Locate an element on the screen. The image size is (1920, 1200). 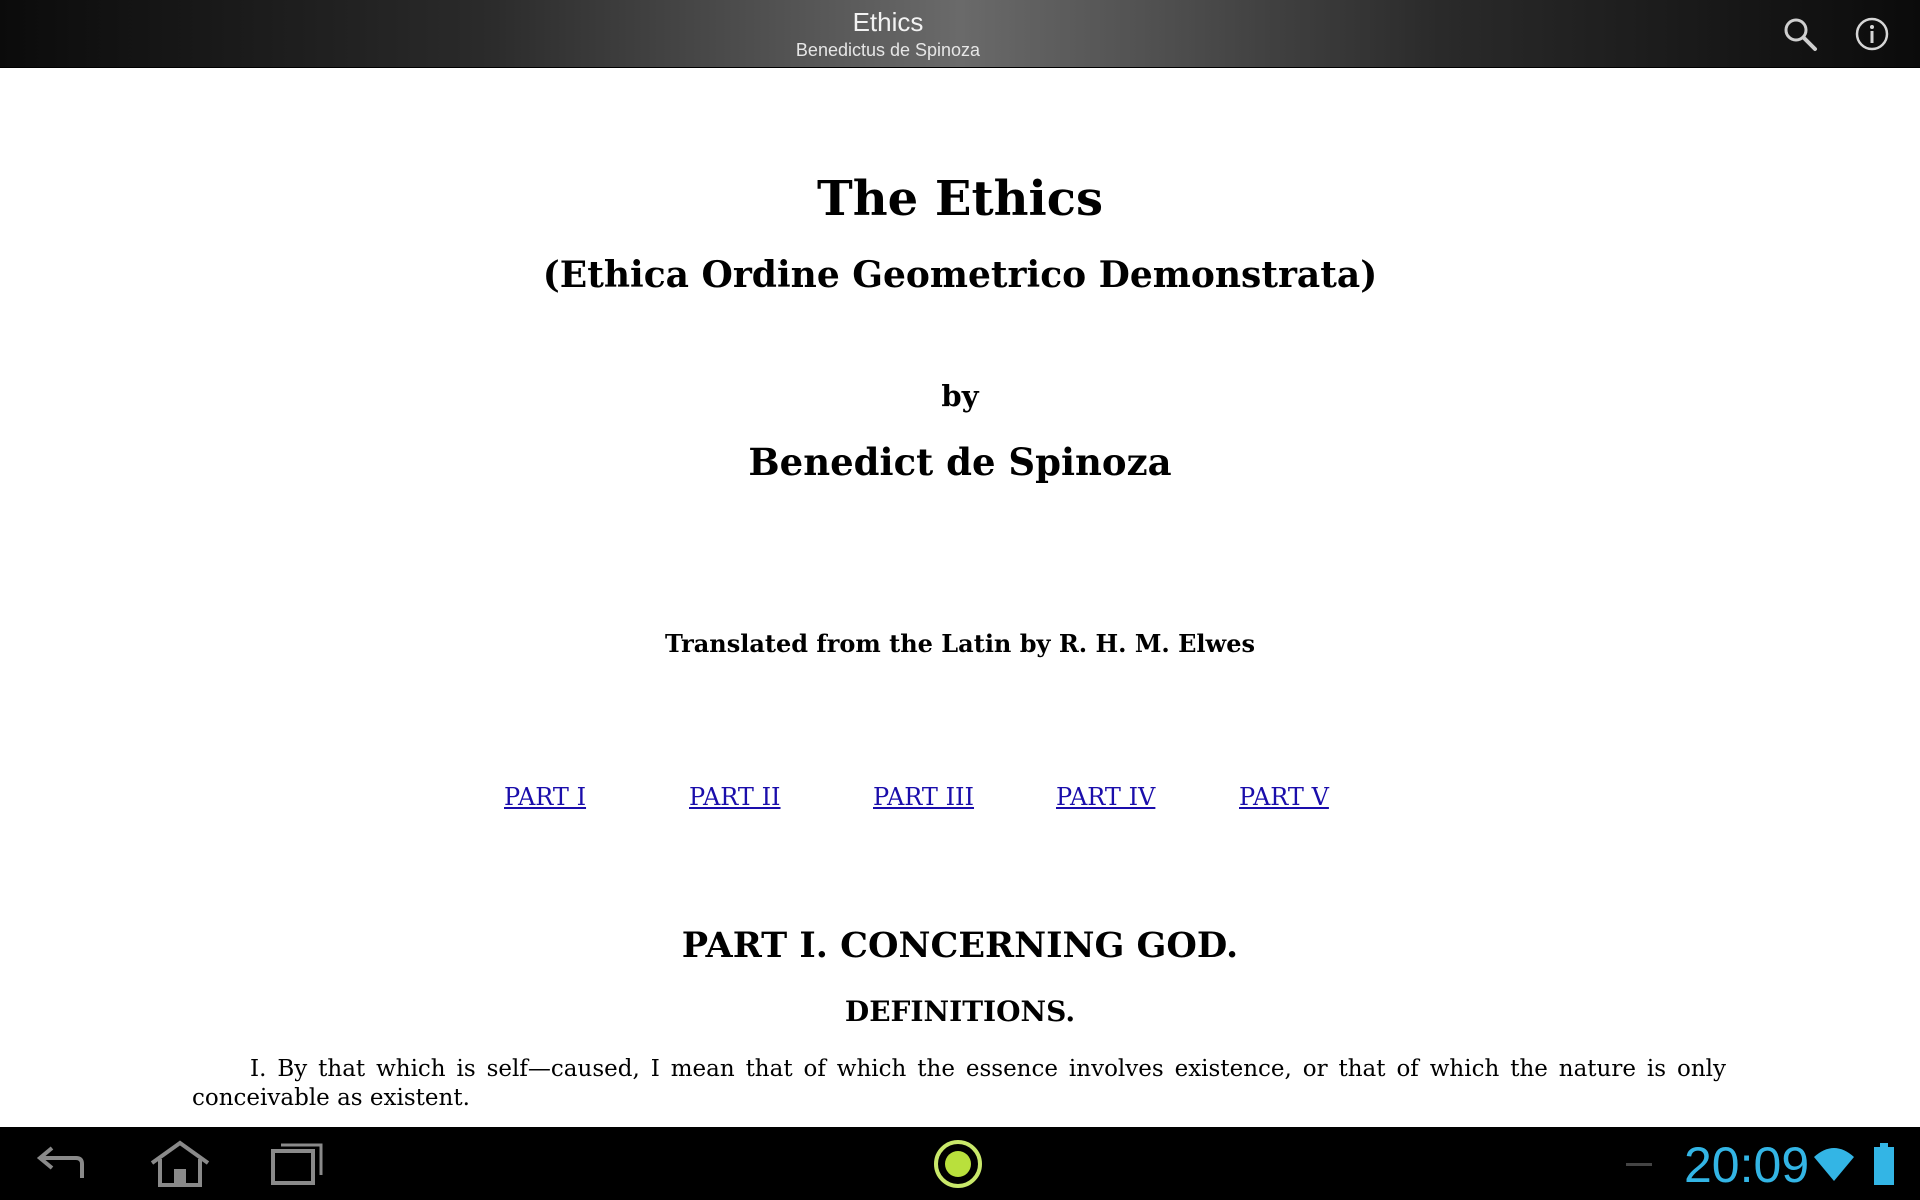
book-author: Benedict de Spinoza is located at coordinates (960, 462).